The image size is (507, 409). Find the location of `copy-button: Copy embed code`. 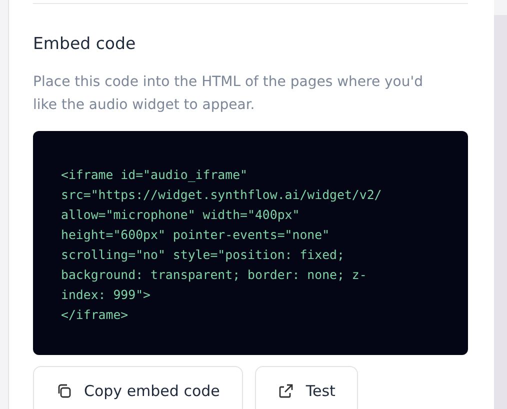

copy-button: Copy embed code is located at coordinates (138, 387).